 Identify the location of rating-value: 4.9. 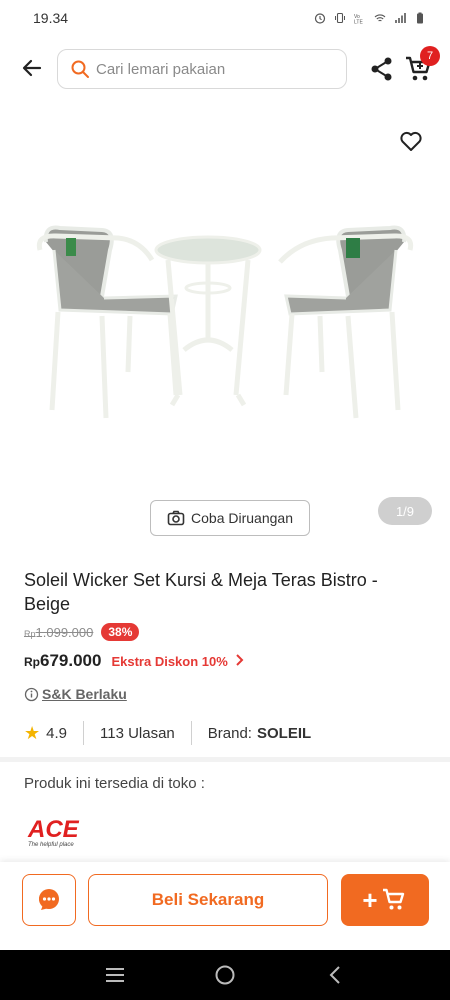
(56, 733).